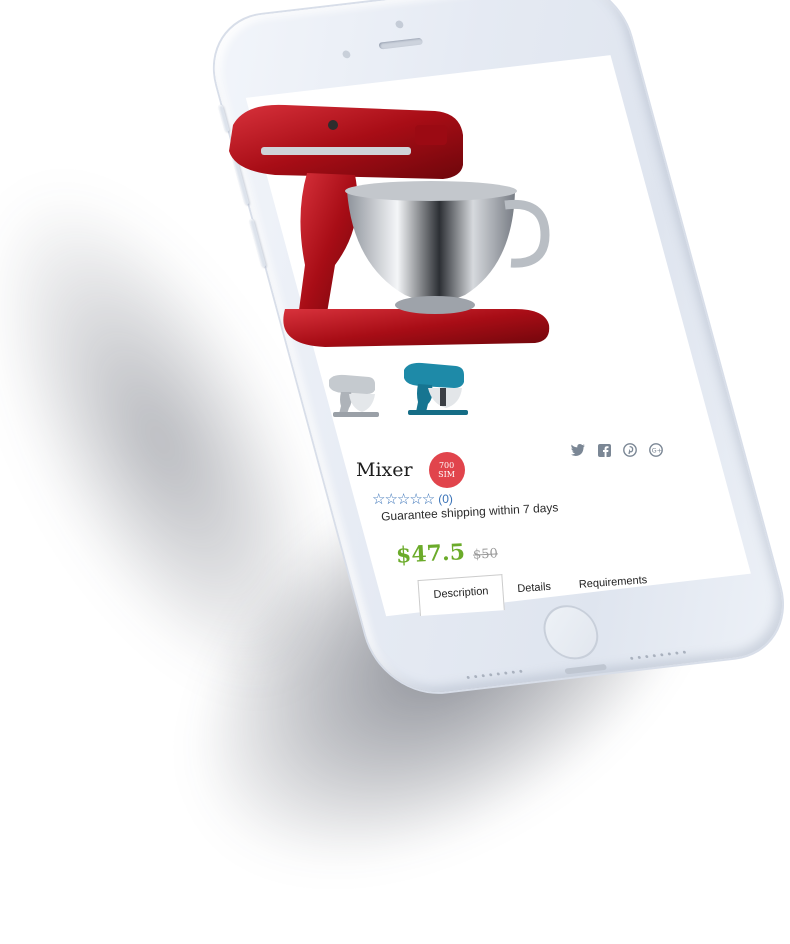  I want to click on original-price: $50, so click(485, 554).